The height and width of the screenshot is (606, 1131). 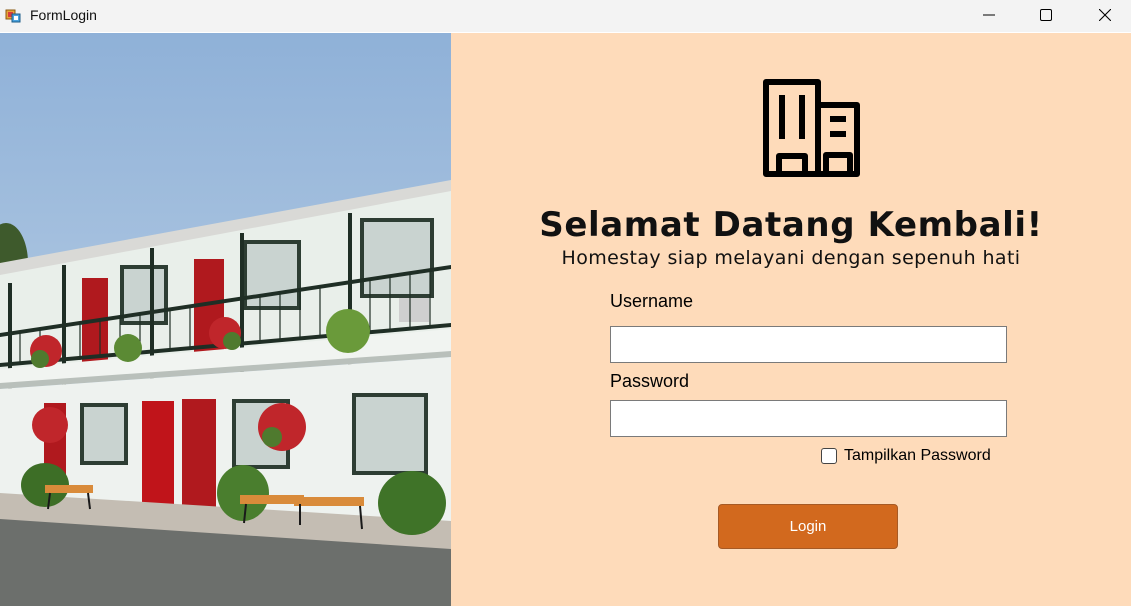 I want to click on minimize-button, so click(x=989, y=15).